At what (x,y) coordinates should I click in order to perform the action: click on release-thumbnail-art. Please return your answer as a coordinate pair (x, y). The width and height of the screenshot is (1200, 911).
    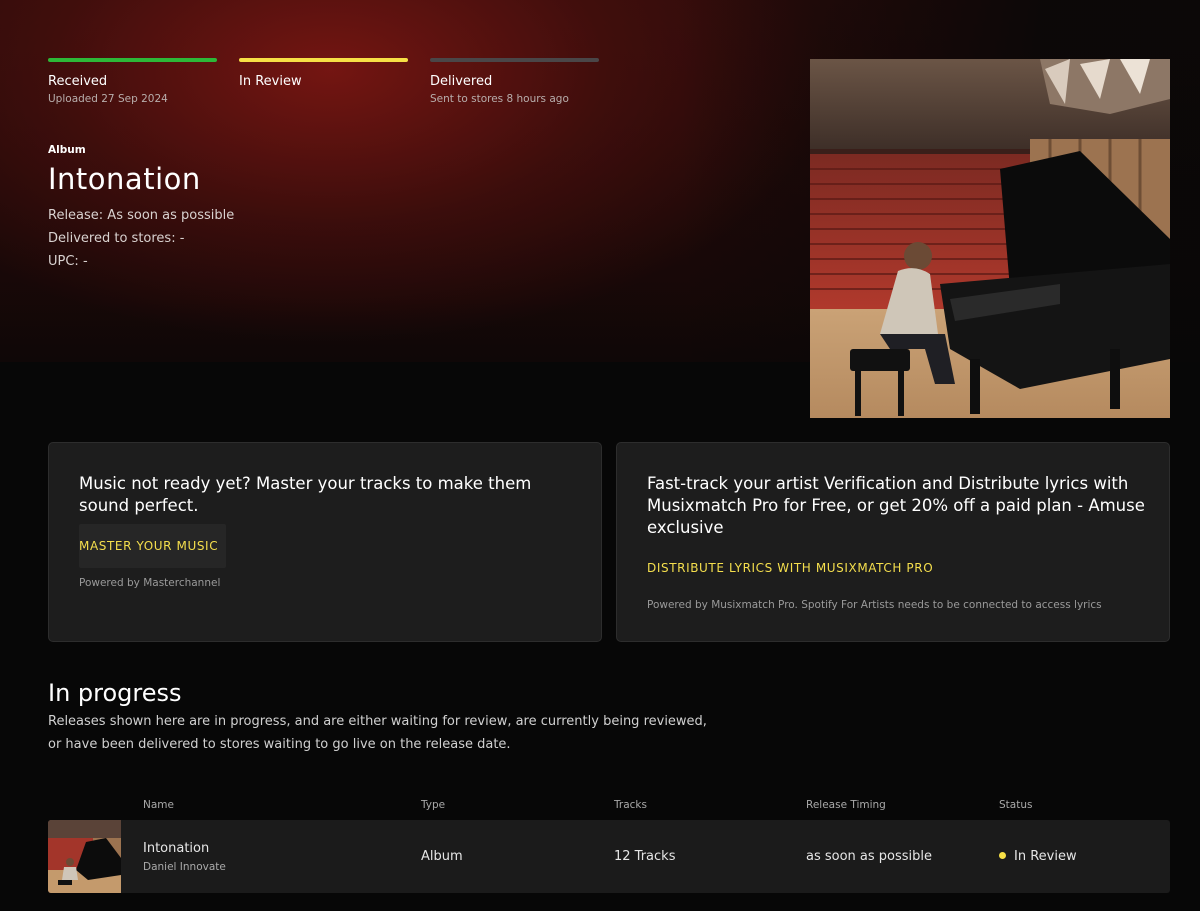
    Looking at the image, I should click on (84, 856).